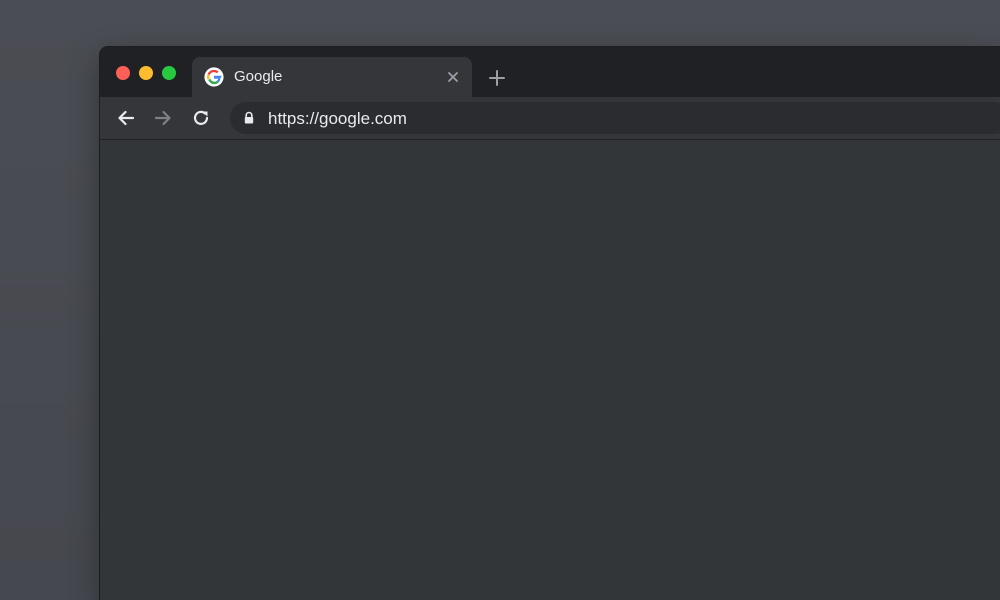  I want to click on window-controls, so click(146, 73).